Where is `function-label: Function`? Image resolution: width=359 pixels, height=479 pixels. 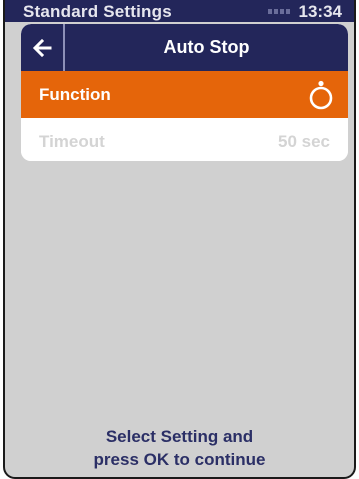
function-label: Function is located at coordinates (75, 94).